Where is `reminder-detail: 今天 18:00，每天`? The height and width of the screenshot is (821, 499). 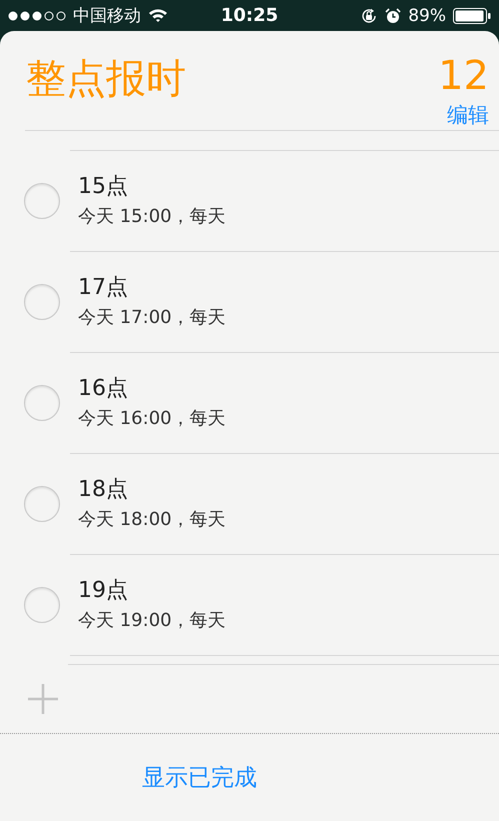
reminder-detail: 今天 18:00，每天 is located at coordinates (152, 520).